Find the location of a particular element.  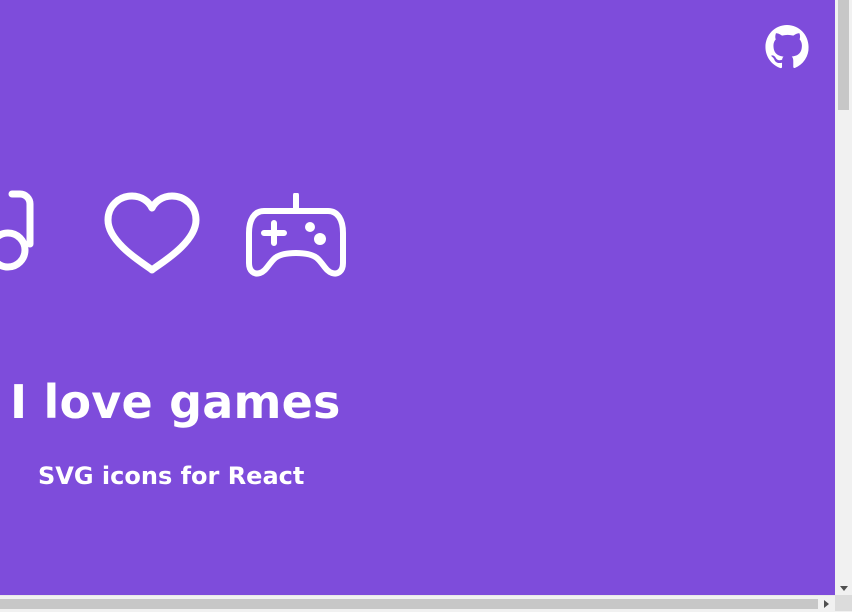

page-title: I love games is located at coordinates (175, 402).